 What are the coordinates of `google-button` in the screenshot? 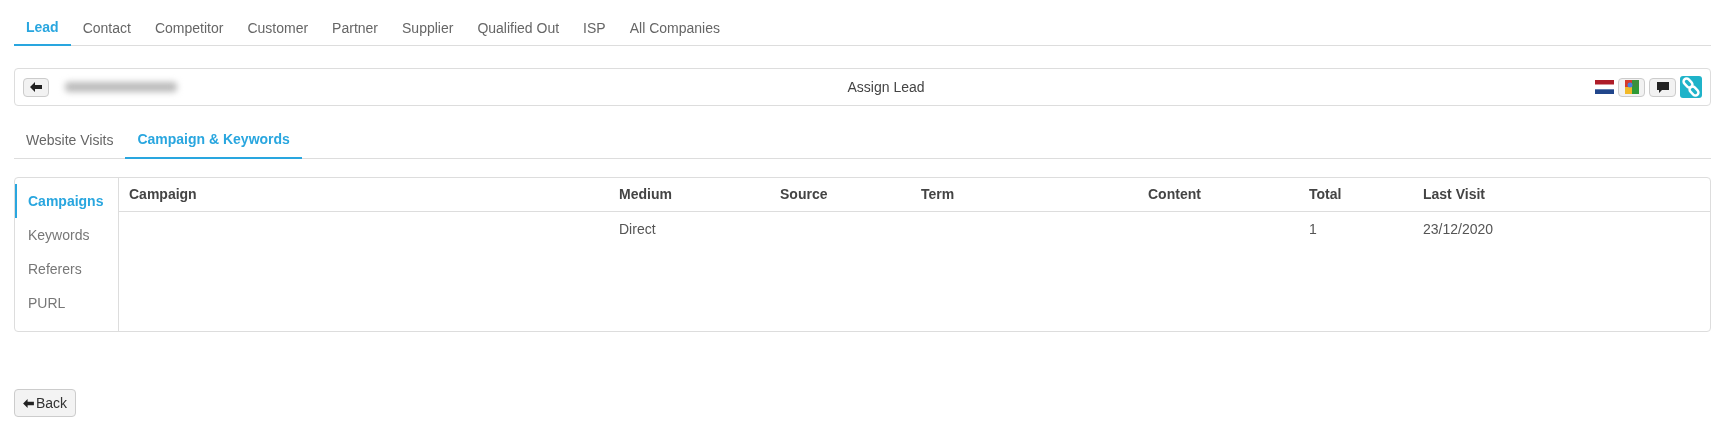 It's located at (1631, 87).